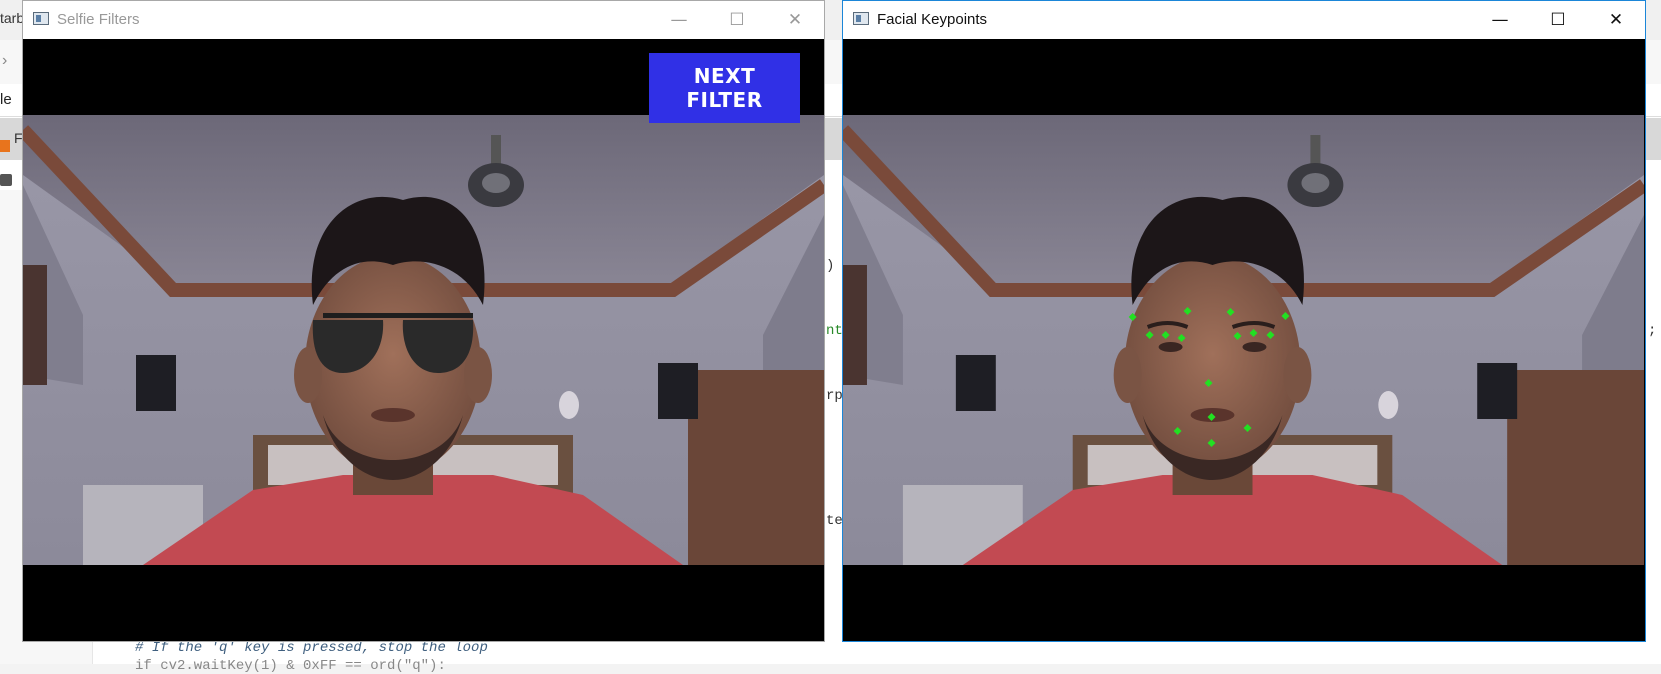  What do you see at coordinates (98, 19) in the screenshot?
I see `window-title: Selfie Filters` at bounding box center [98, 19].